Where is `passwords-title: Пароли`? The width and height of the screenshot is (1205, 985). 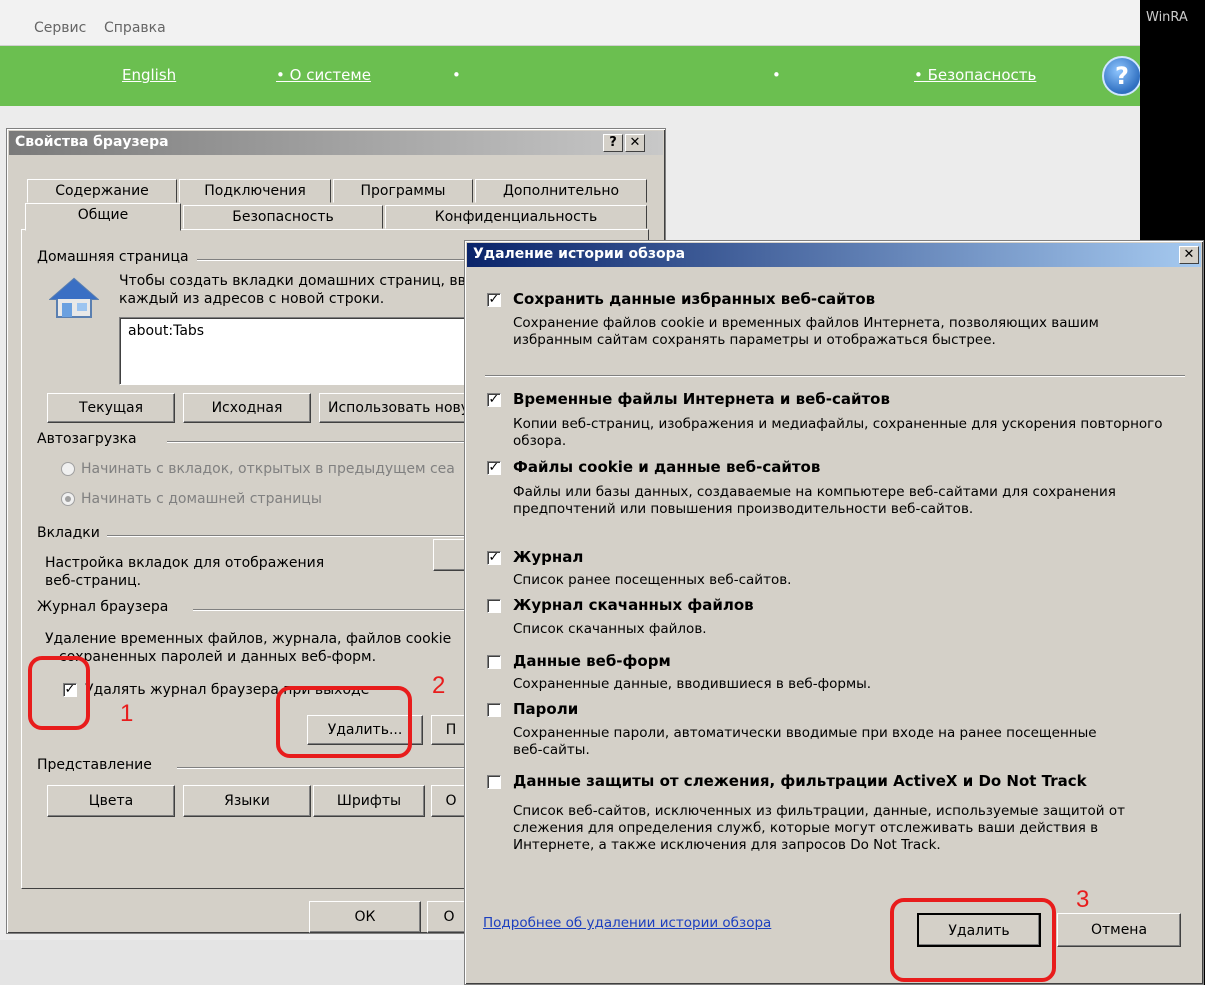
passwords-title: Пароли is located at coordinates (546, 709).